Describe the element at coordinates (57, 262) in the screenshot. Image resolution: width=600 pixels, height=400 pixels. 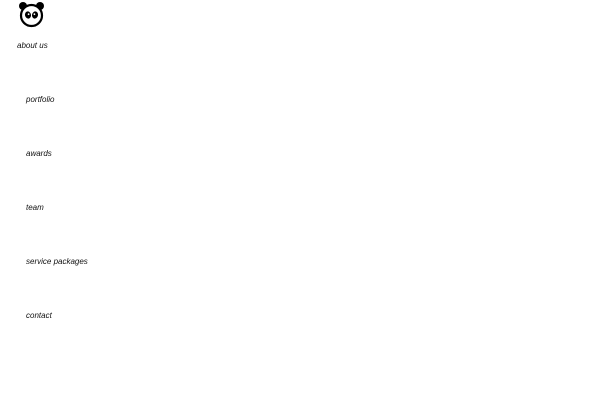
I see `nav-link-service-packages: service packages` at that location.